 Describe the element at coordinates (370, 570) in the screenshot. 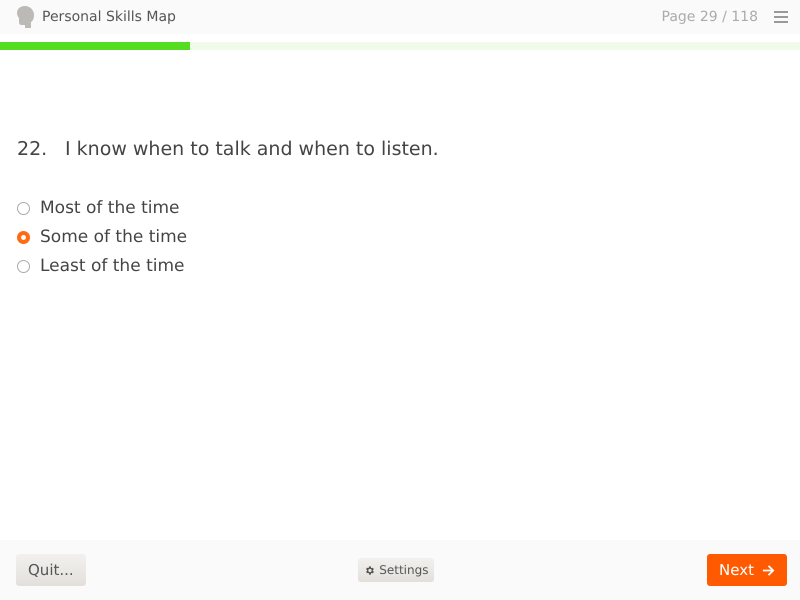

I see `gear-icon` at that location.